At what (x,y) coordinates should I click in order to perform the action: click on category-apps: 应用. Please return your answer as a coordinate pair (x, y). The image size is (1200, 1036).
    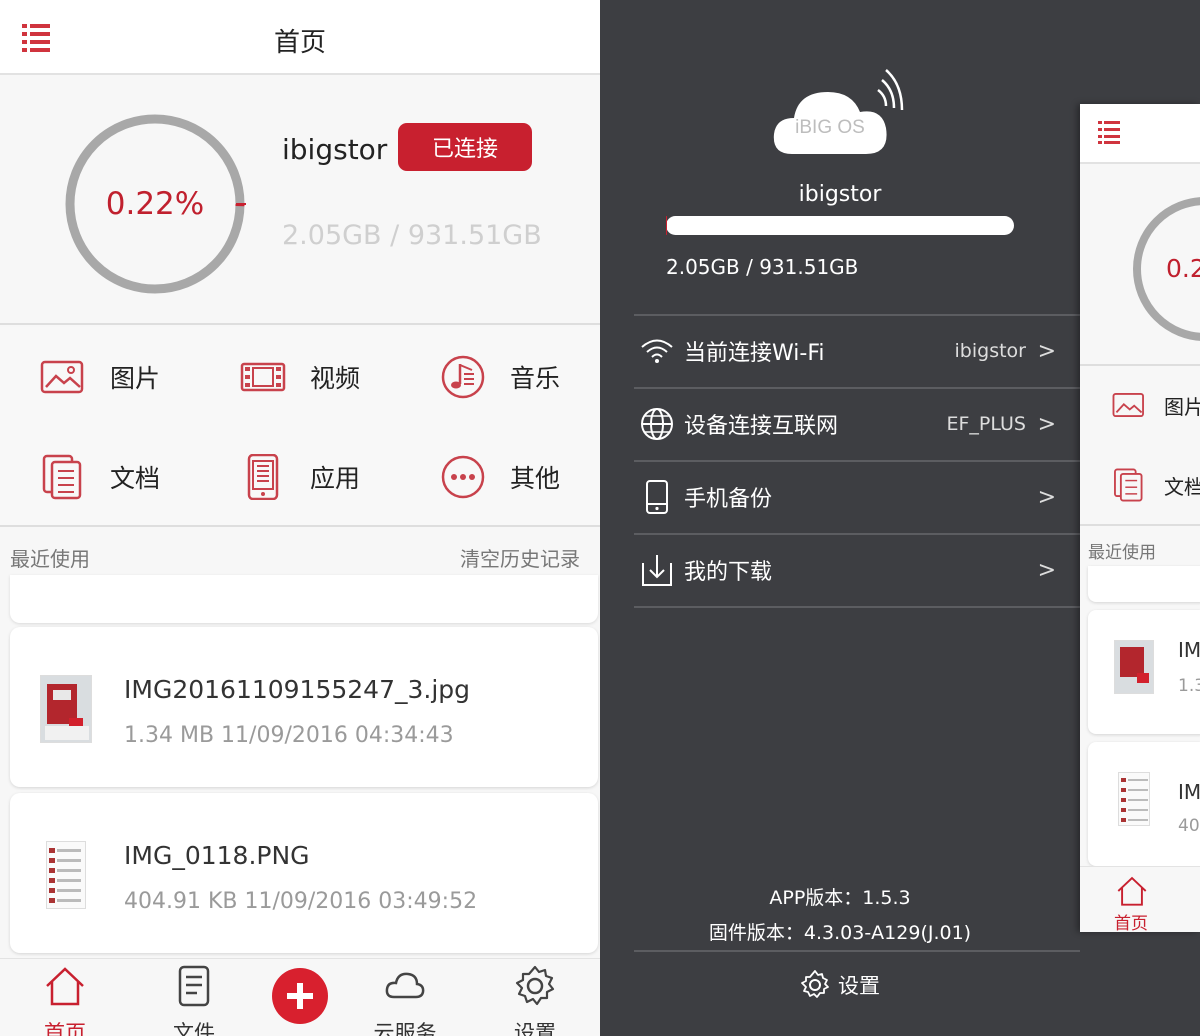
    Looking at the image, I should click on (300, 477).